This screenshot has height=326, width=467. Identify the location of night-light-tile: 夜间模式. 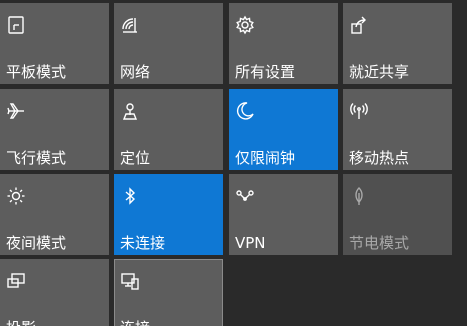
(54, 214).